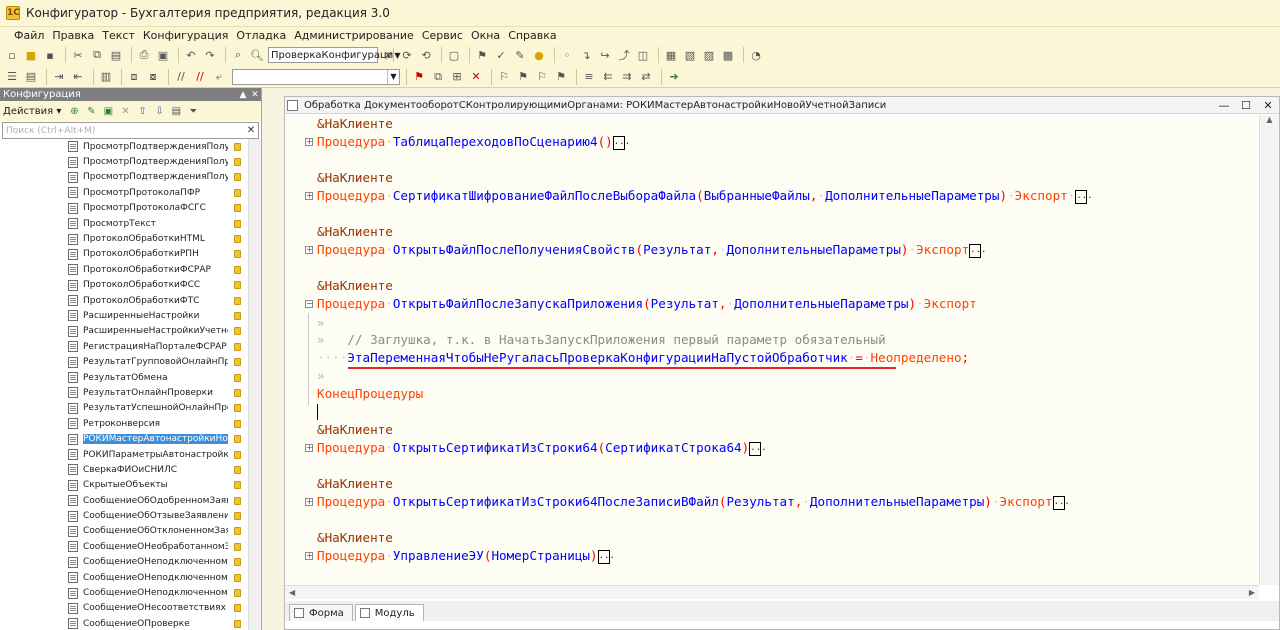 This screenshot has height=630, width=1280. What do you see at coordinates (123, 485) in the screenshot?
I see `tree-item: СкрытыеОбъекты` at bounding box center [123, 485].